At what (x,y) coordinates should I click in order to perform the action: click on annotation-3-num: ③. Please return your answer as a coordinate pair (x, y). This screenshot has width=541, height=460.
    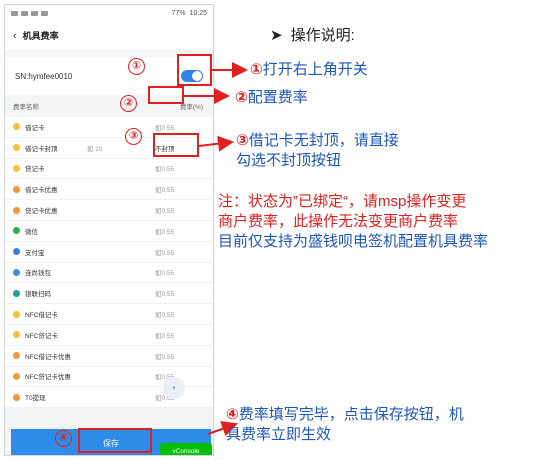
    Looking at the image, I should click on (242, 140).